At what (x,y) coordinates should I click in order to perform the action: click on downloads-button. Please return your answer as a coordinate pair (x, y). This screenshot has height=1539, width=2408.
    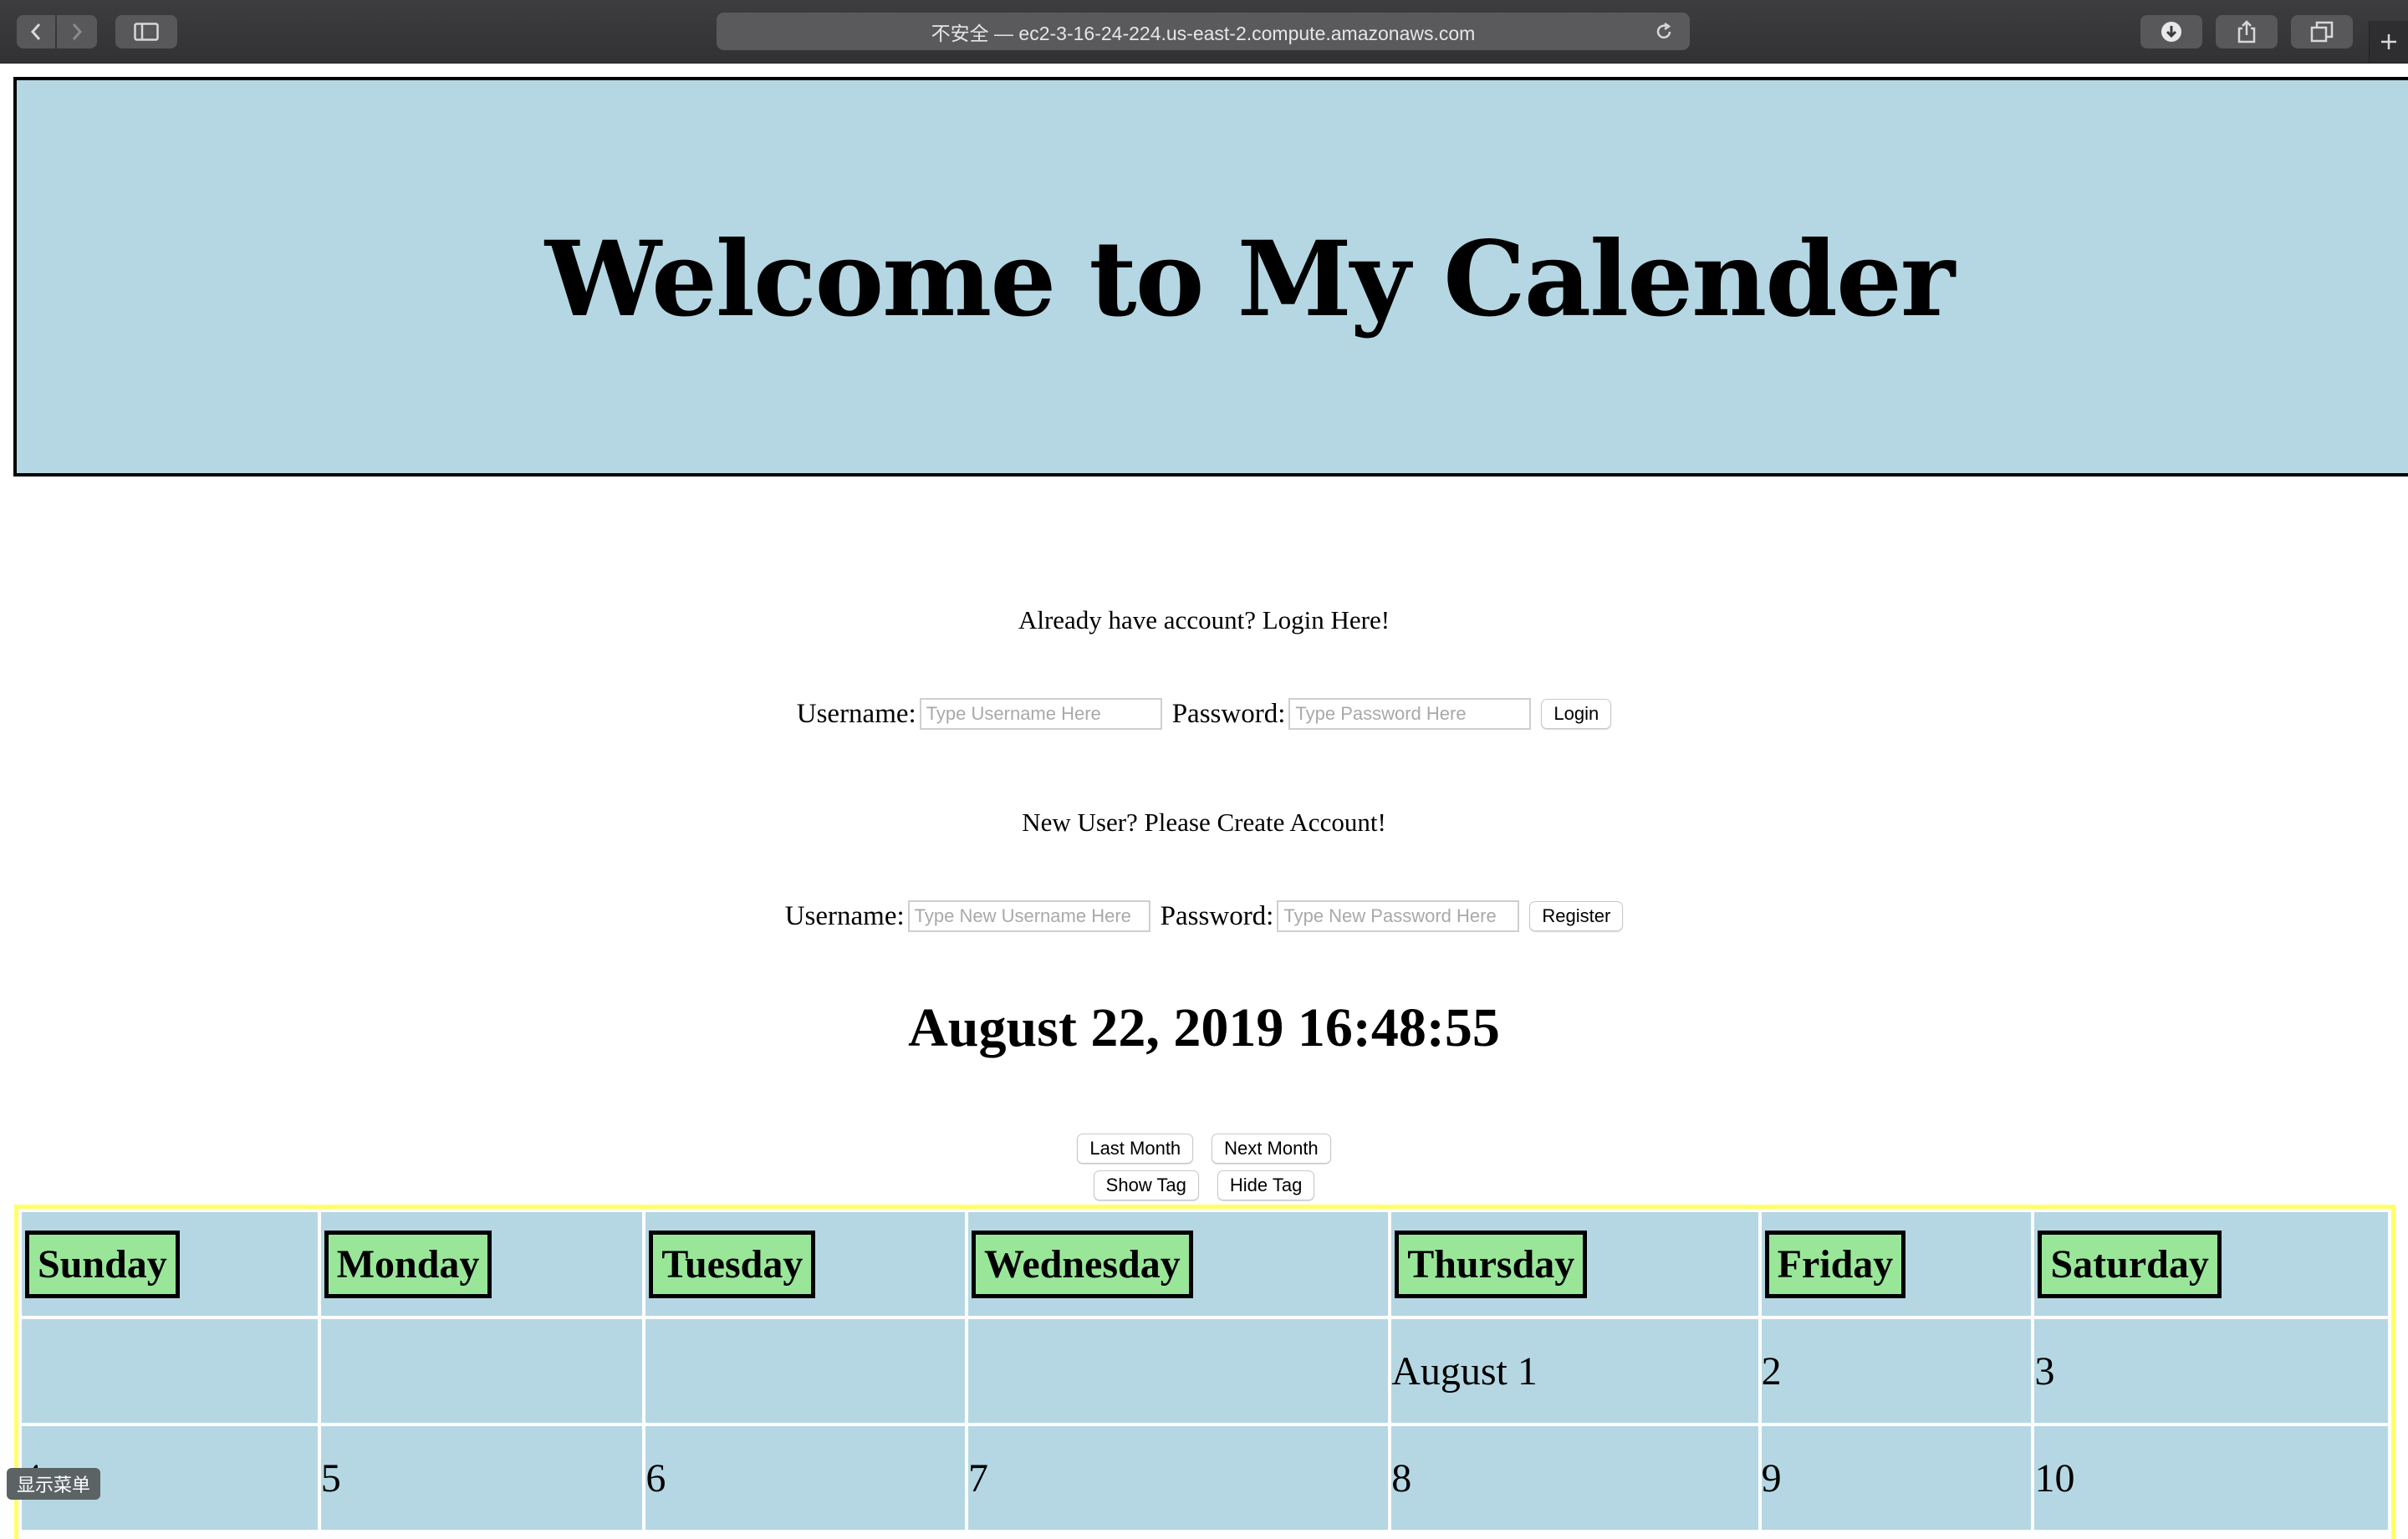
    Looking at the image, I should click on (2171, 32).